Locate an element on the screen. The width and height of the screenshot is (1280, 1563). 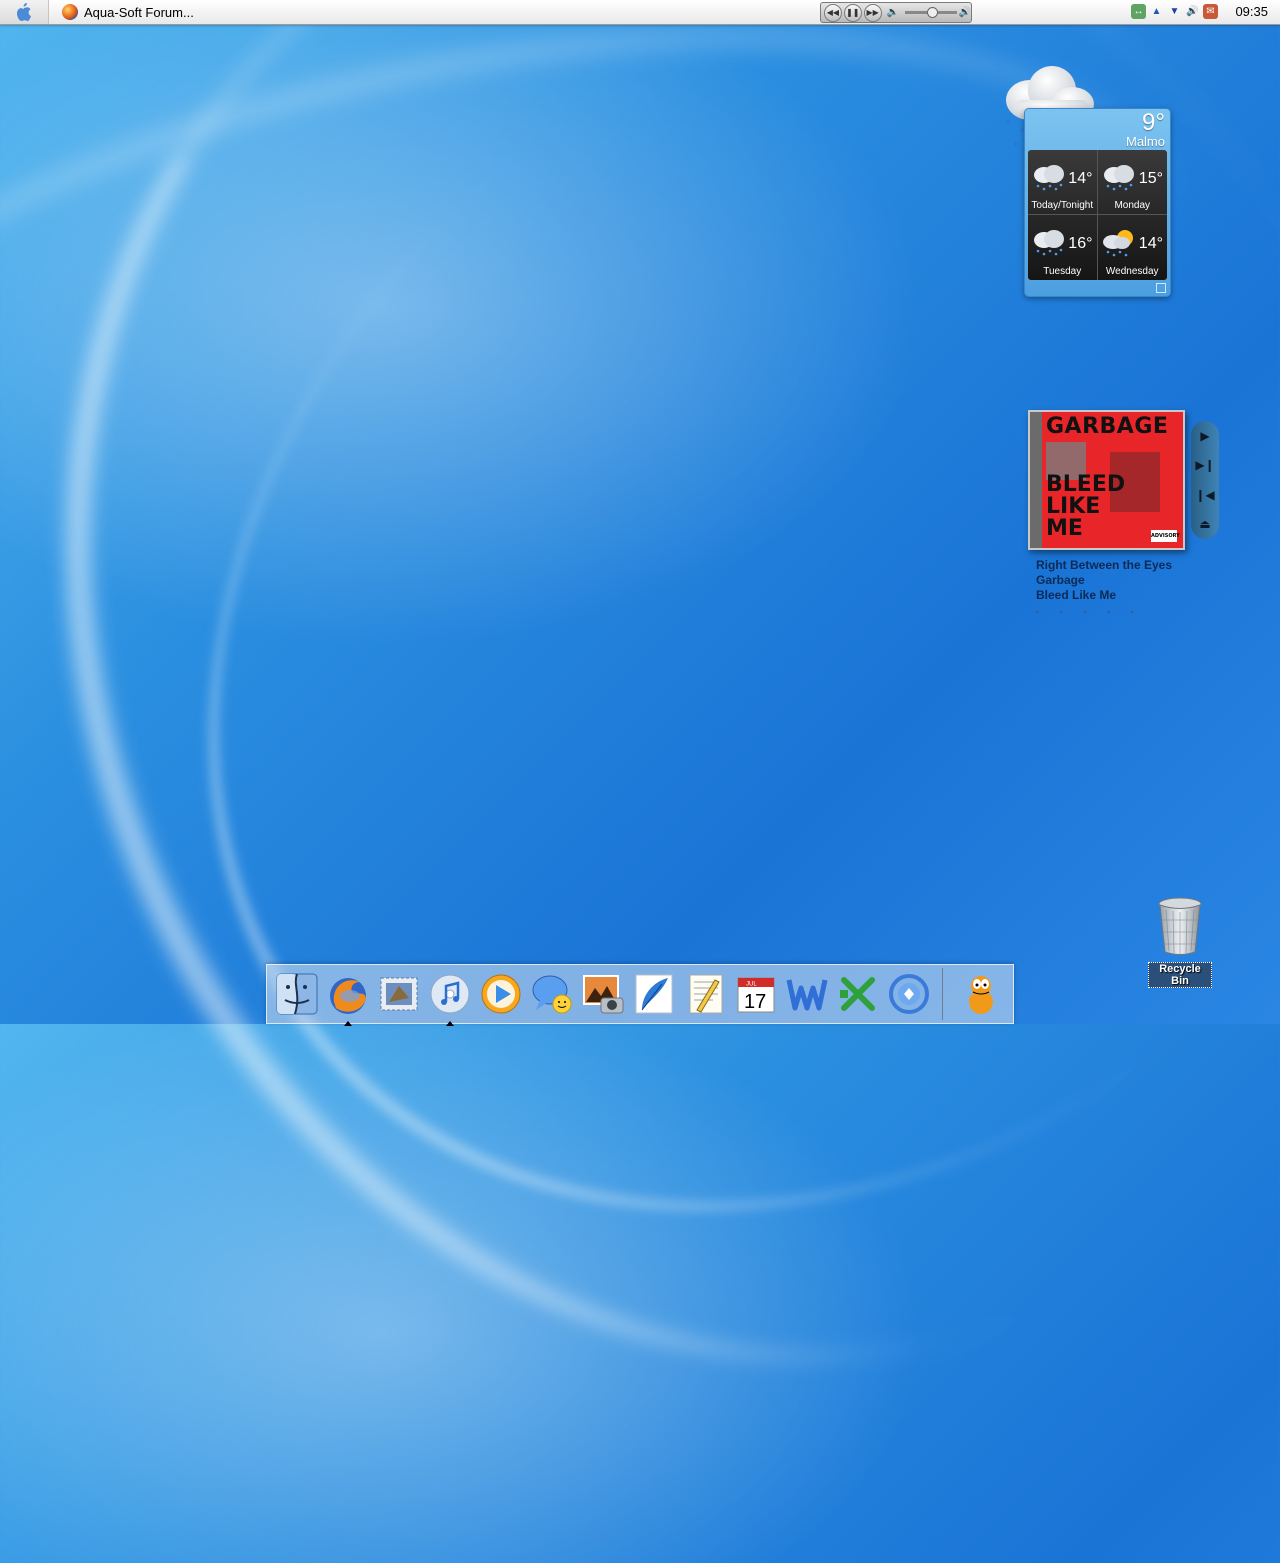
dock-item-word is located at coordinates (807, 994).